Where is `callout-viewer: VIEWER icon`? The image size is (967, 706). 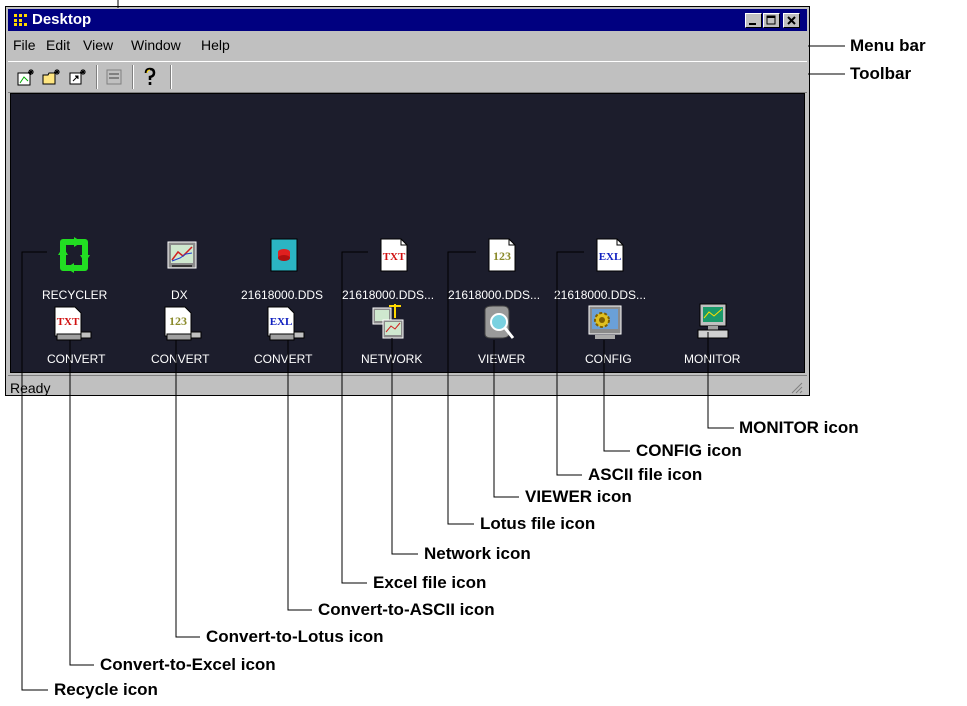
callout-viewer: VIEWER icon is located at coordinates (578, 496).